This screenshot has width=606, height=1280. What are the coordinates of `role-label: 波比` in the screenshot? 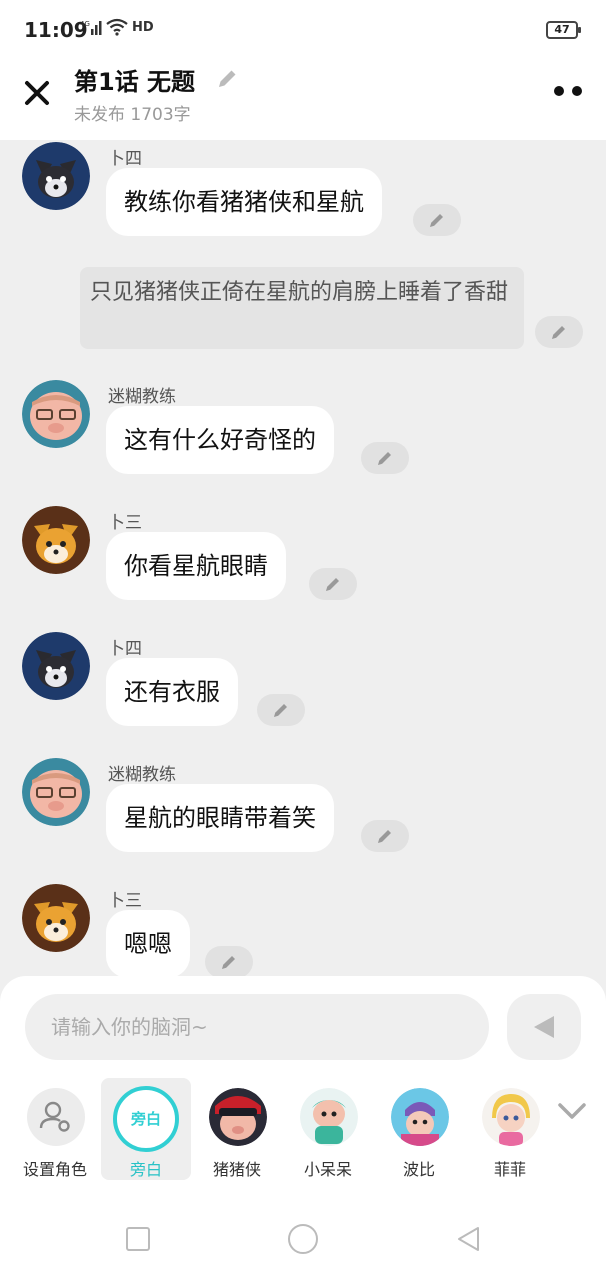 It's located at (418, 1169).